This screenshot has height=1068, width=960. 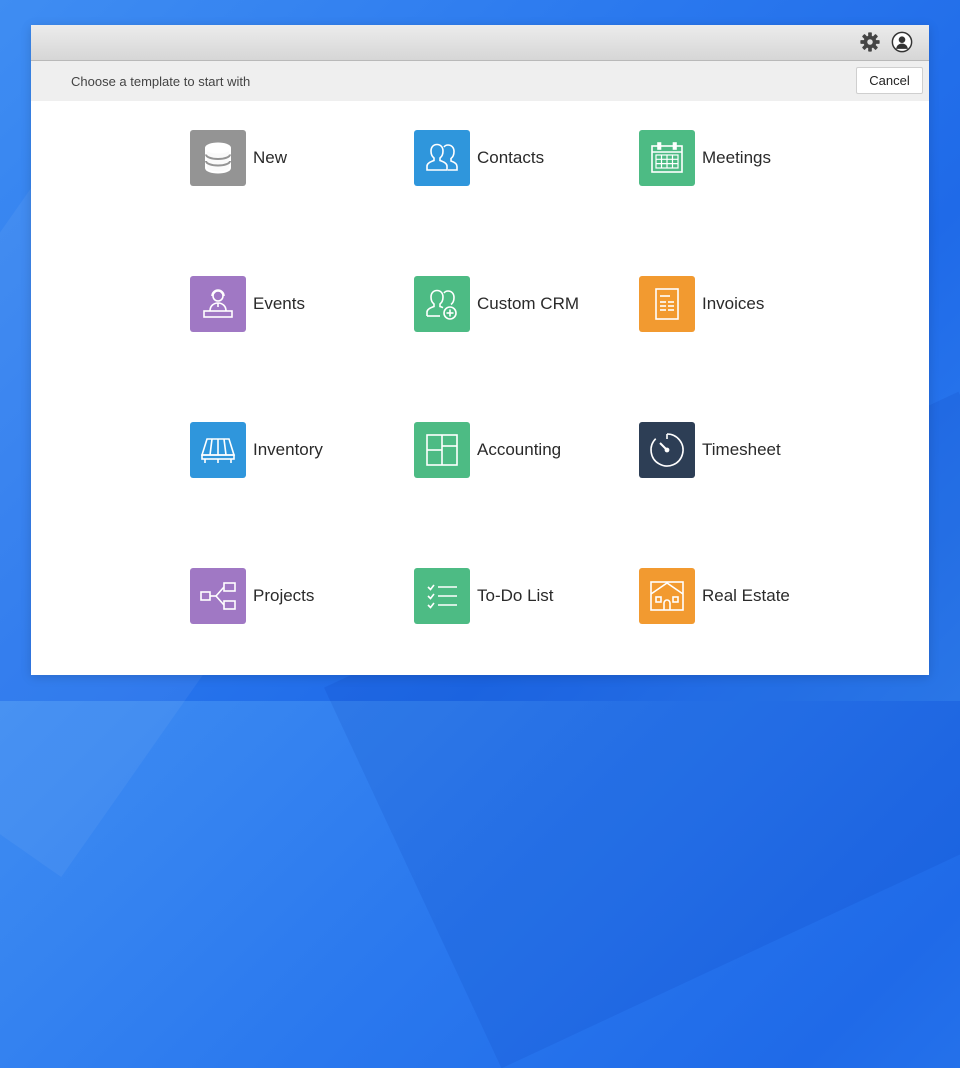 What do you see at coordinates (528, 303) in the screenshot?
I see `template-label: Custom CRM` at bounding box center [528, 303].